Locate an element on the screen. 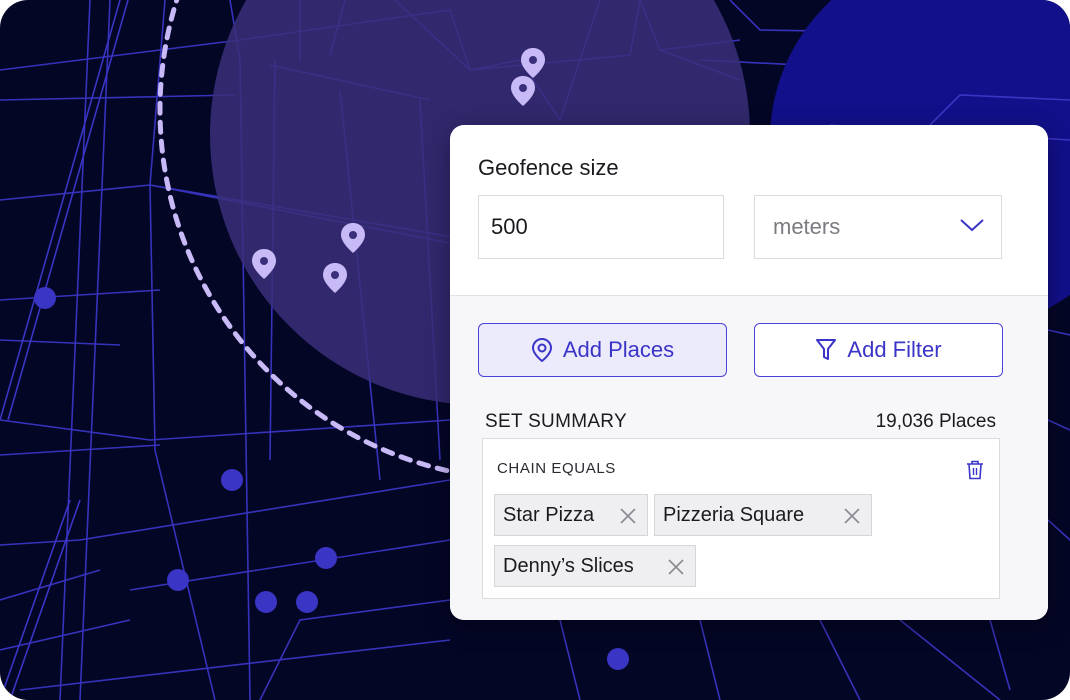 The height and width of the screenshot is (700, 1070). chip-label: Pizzeria Square is located at coordinates (734, 515).